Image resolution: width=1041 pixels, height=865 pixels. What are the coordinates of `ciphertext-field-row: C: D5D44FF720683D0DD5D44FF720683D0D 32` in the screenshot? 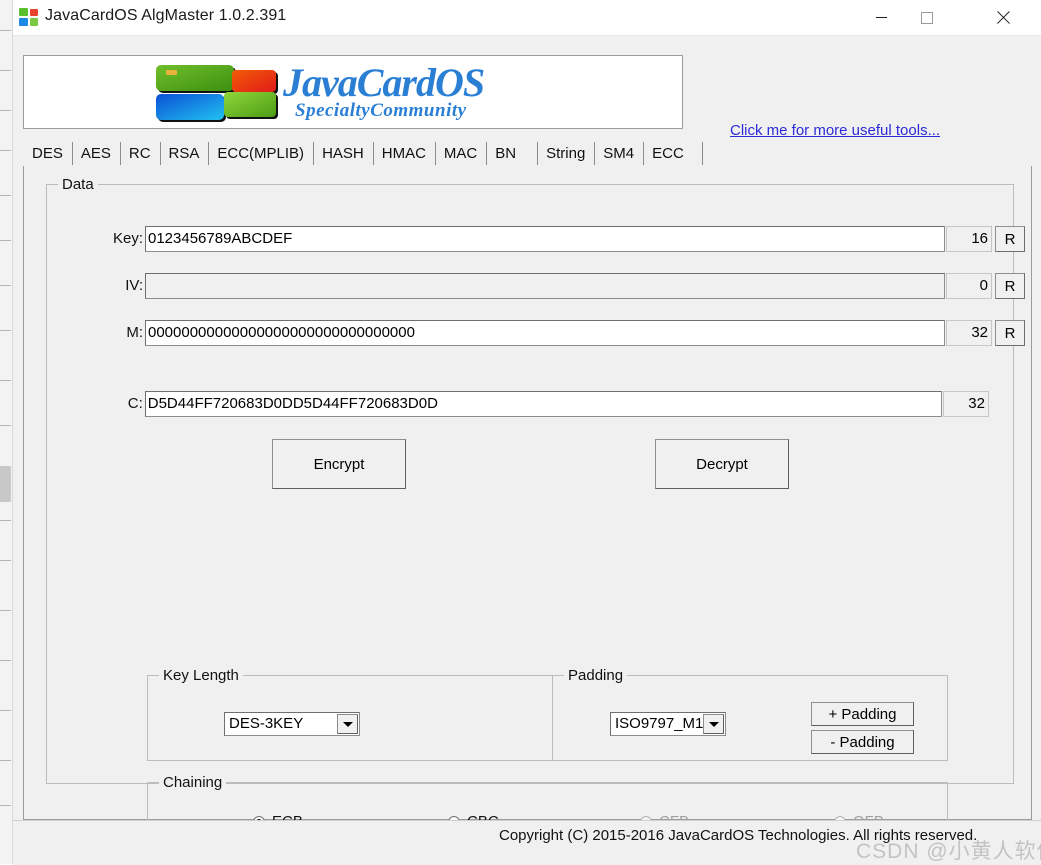 It's located at (529, 404).